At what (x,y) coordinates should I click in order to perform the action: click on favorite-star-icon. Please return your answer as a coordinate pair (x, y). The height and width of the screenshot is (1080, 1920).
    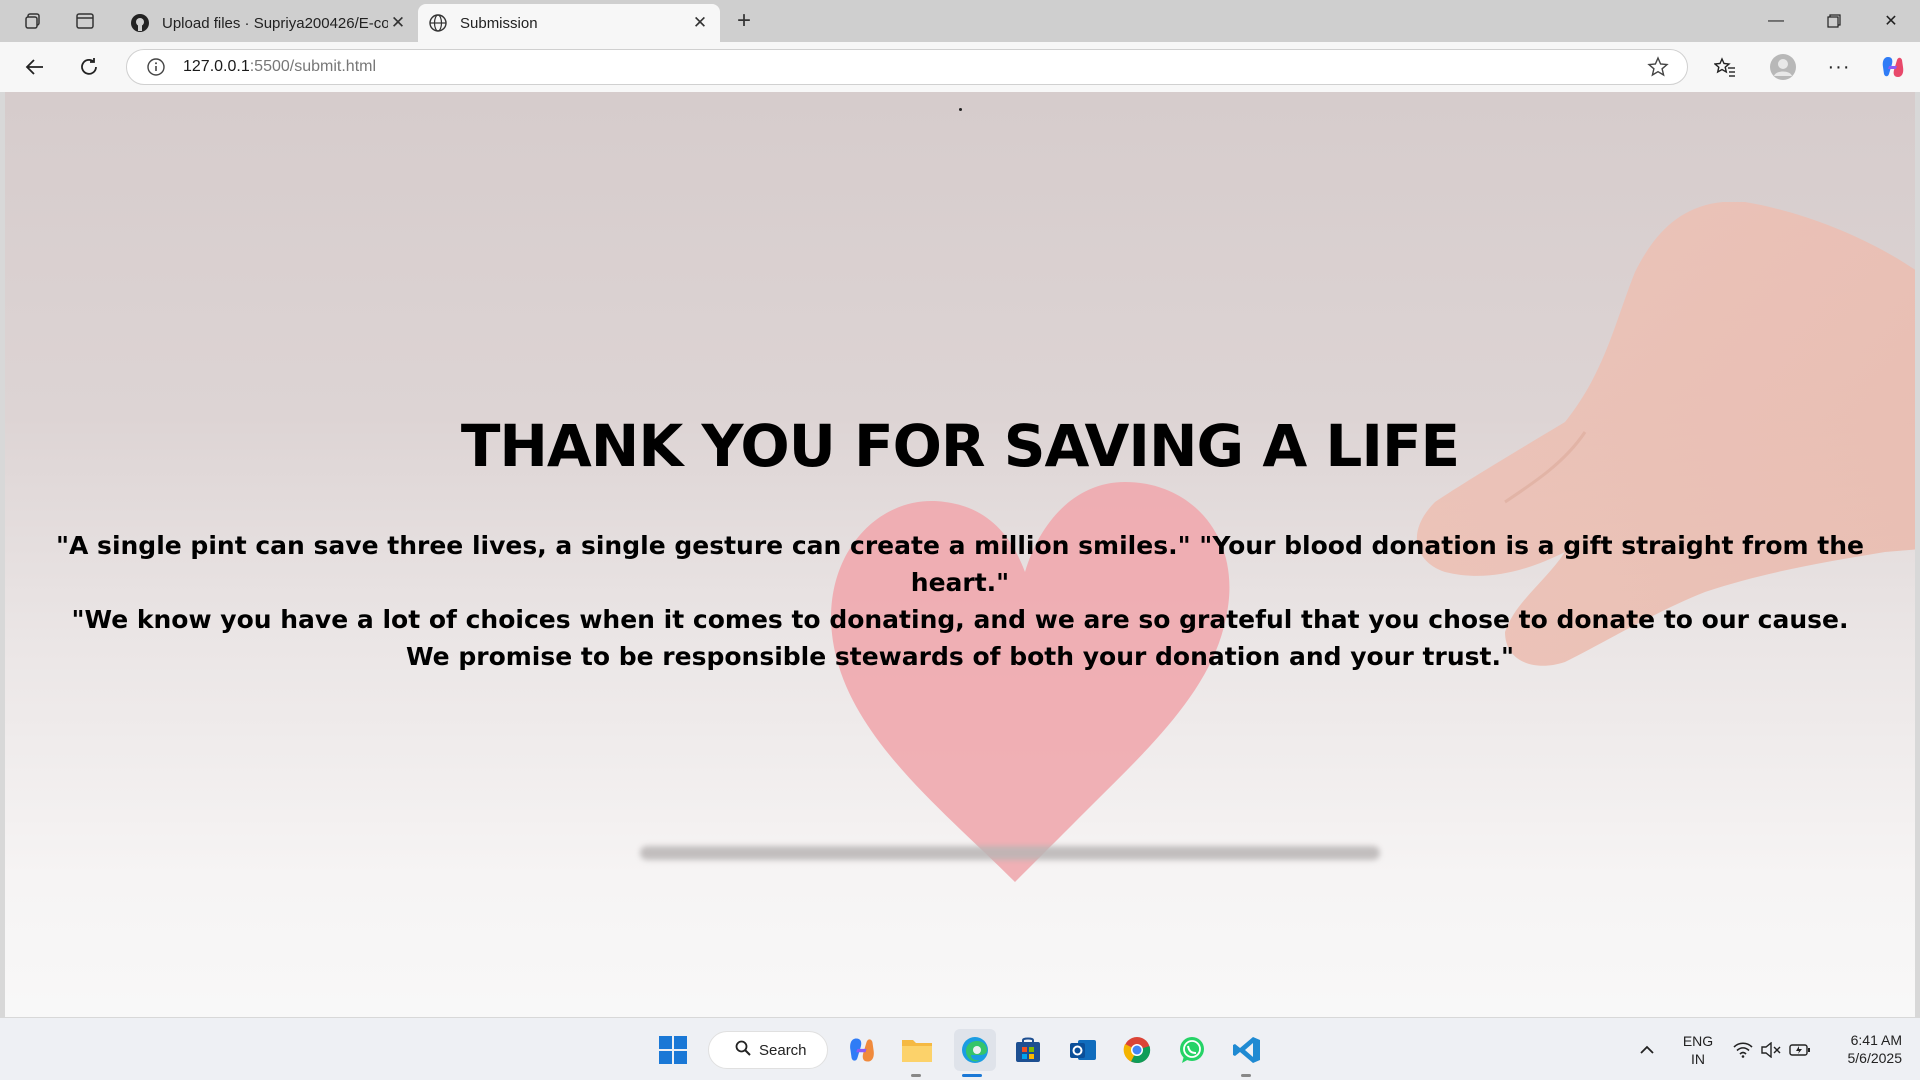
    Looking at the image, I should click on (1658, 69).